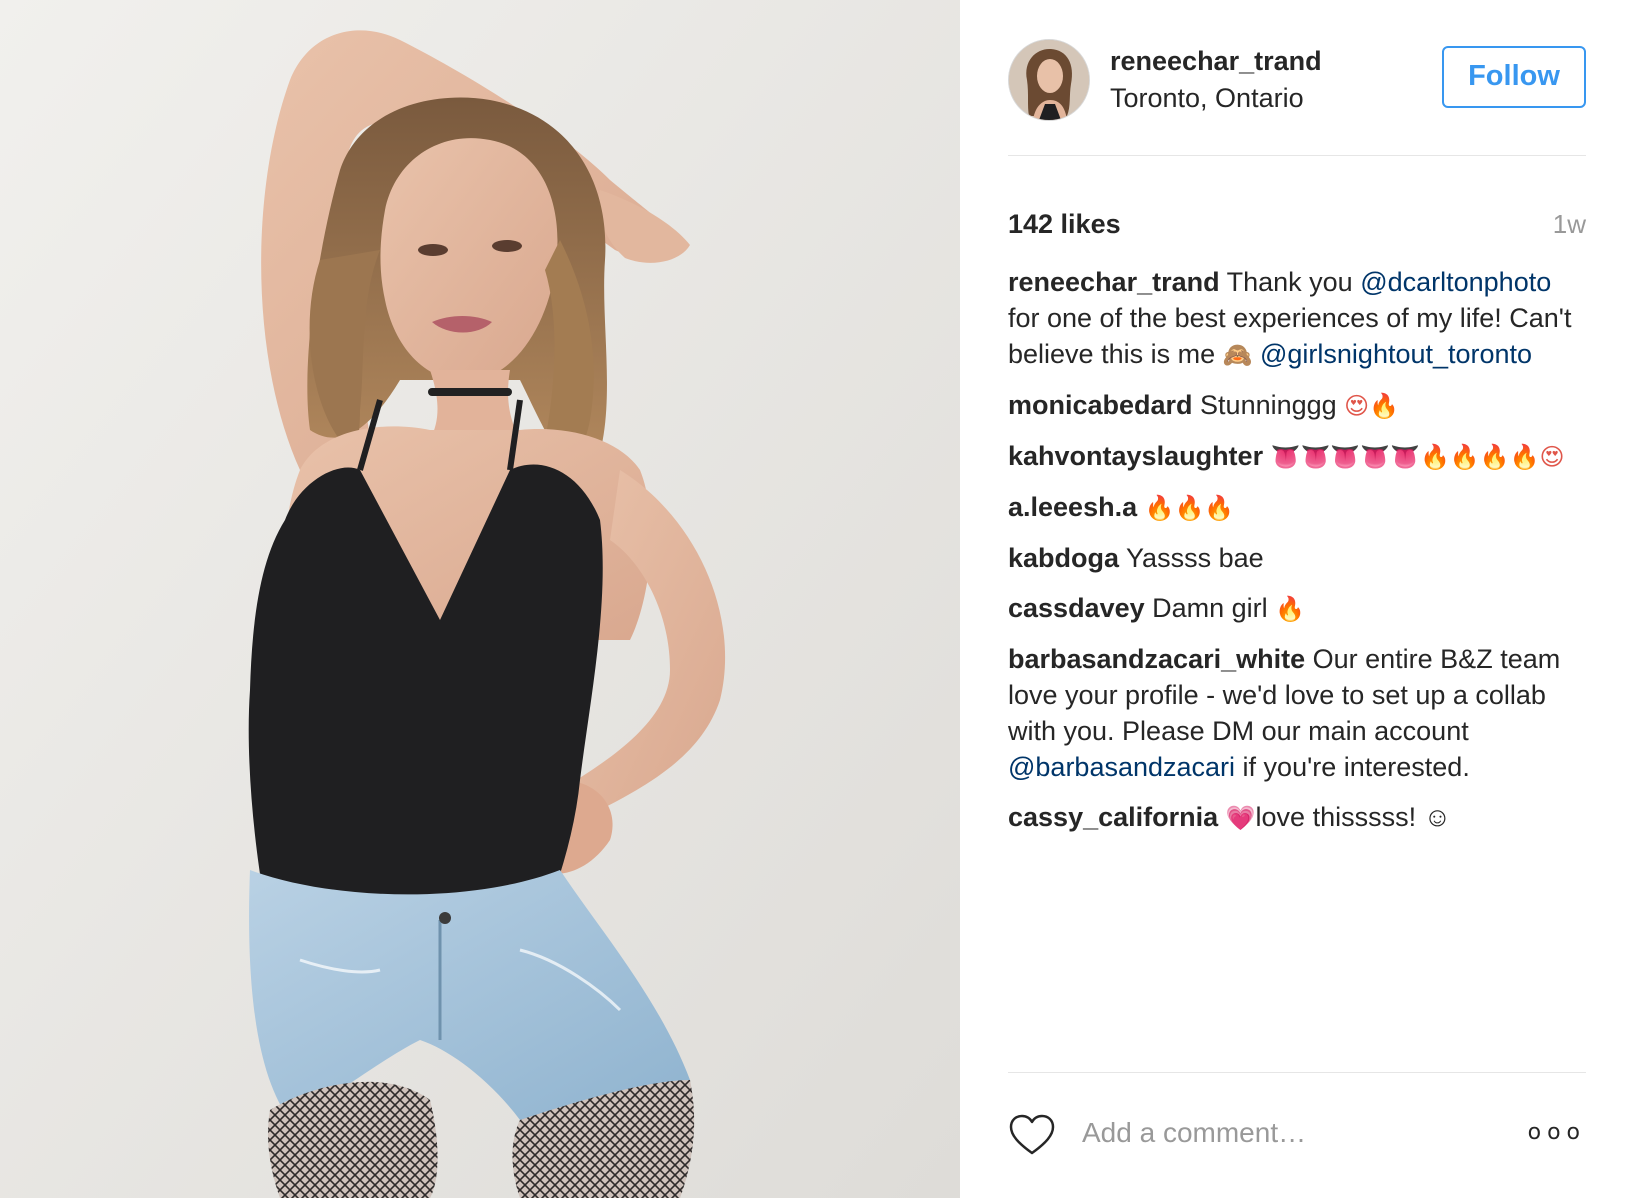 The height and width of the screenshot is (1198, 1626). I want to click on likes-count: 142 likes, so click(1064, 224).